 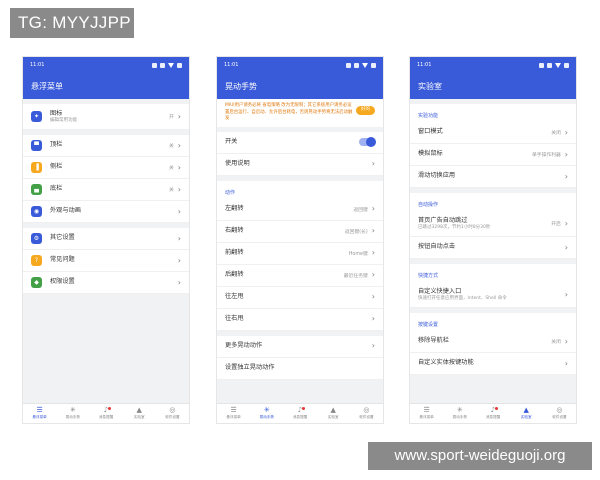 What do you see at coordinates (139, 410) in the screenshot?
I see `flask-icon: ▲` at bounding box center [139, 410].